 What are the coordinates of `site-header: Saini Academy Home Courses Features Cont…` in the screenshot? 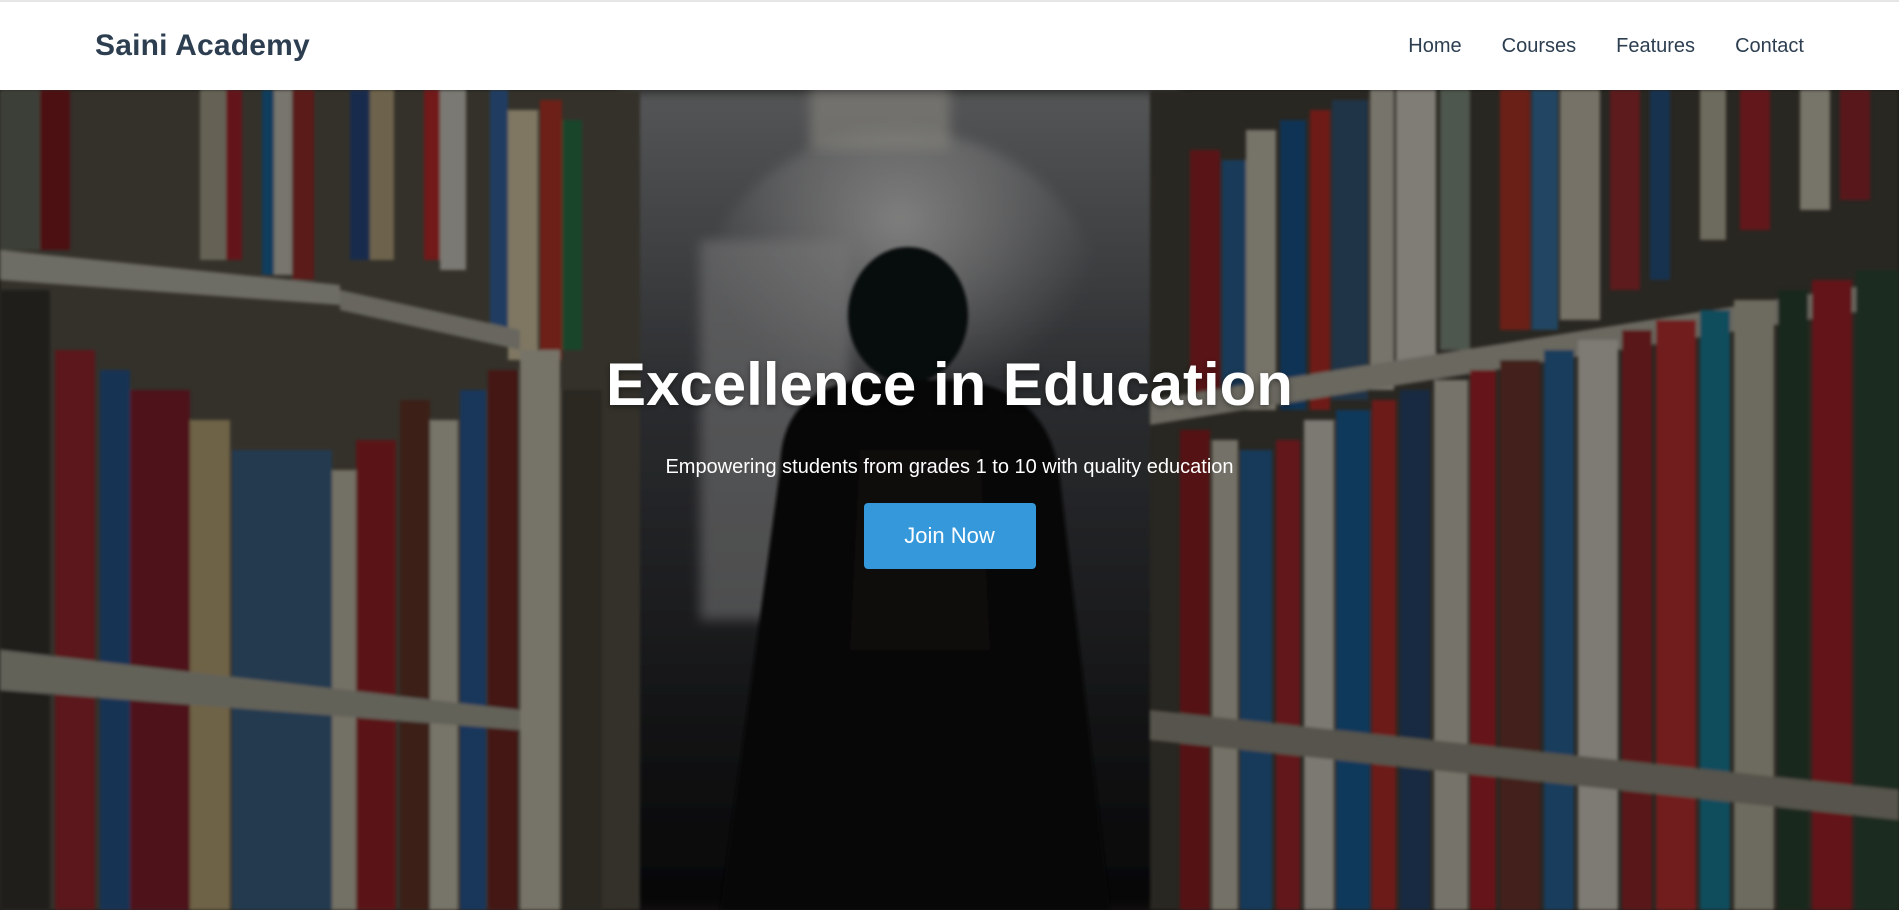 It's located at (949, 45).